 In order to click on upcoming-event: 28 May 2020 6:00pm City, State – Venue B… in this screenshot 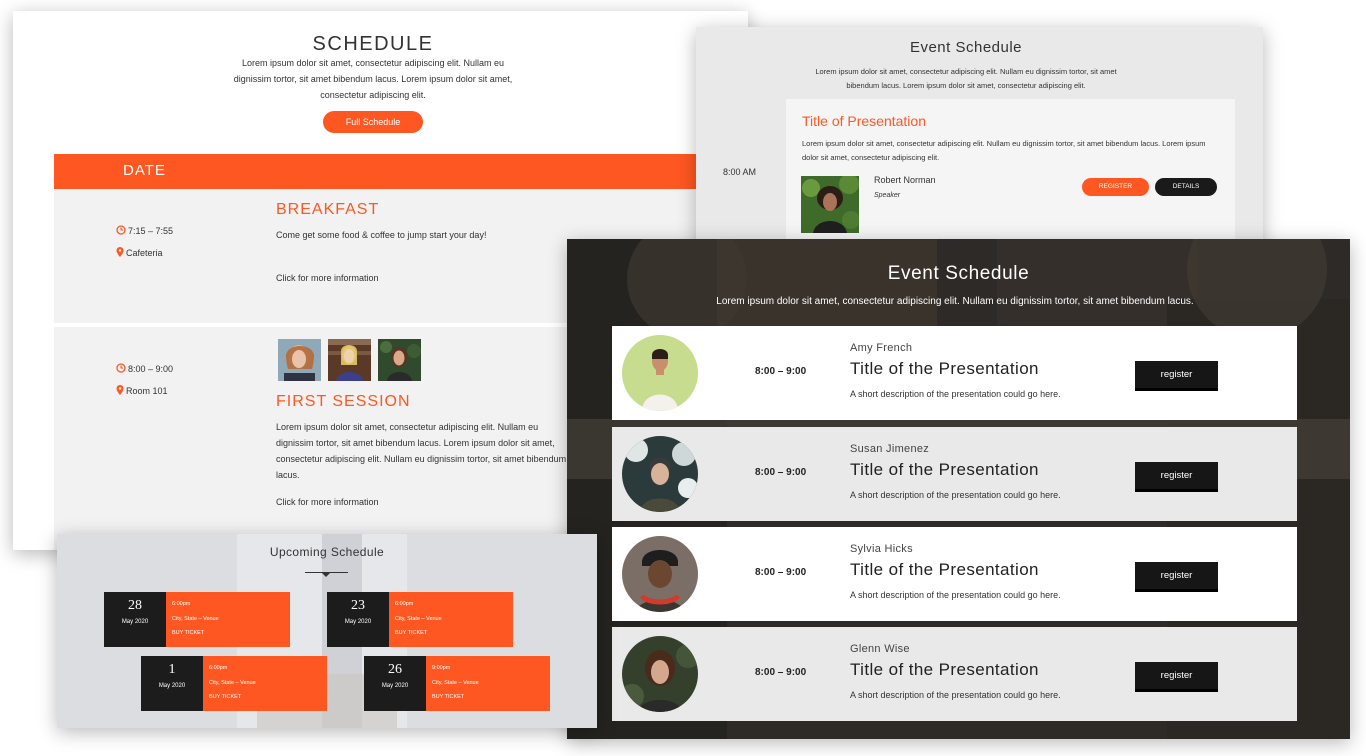, I will do `click(197, 619)`.